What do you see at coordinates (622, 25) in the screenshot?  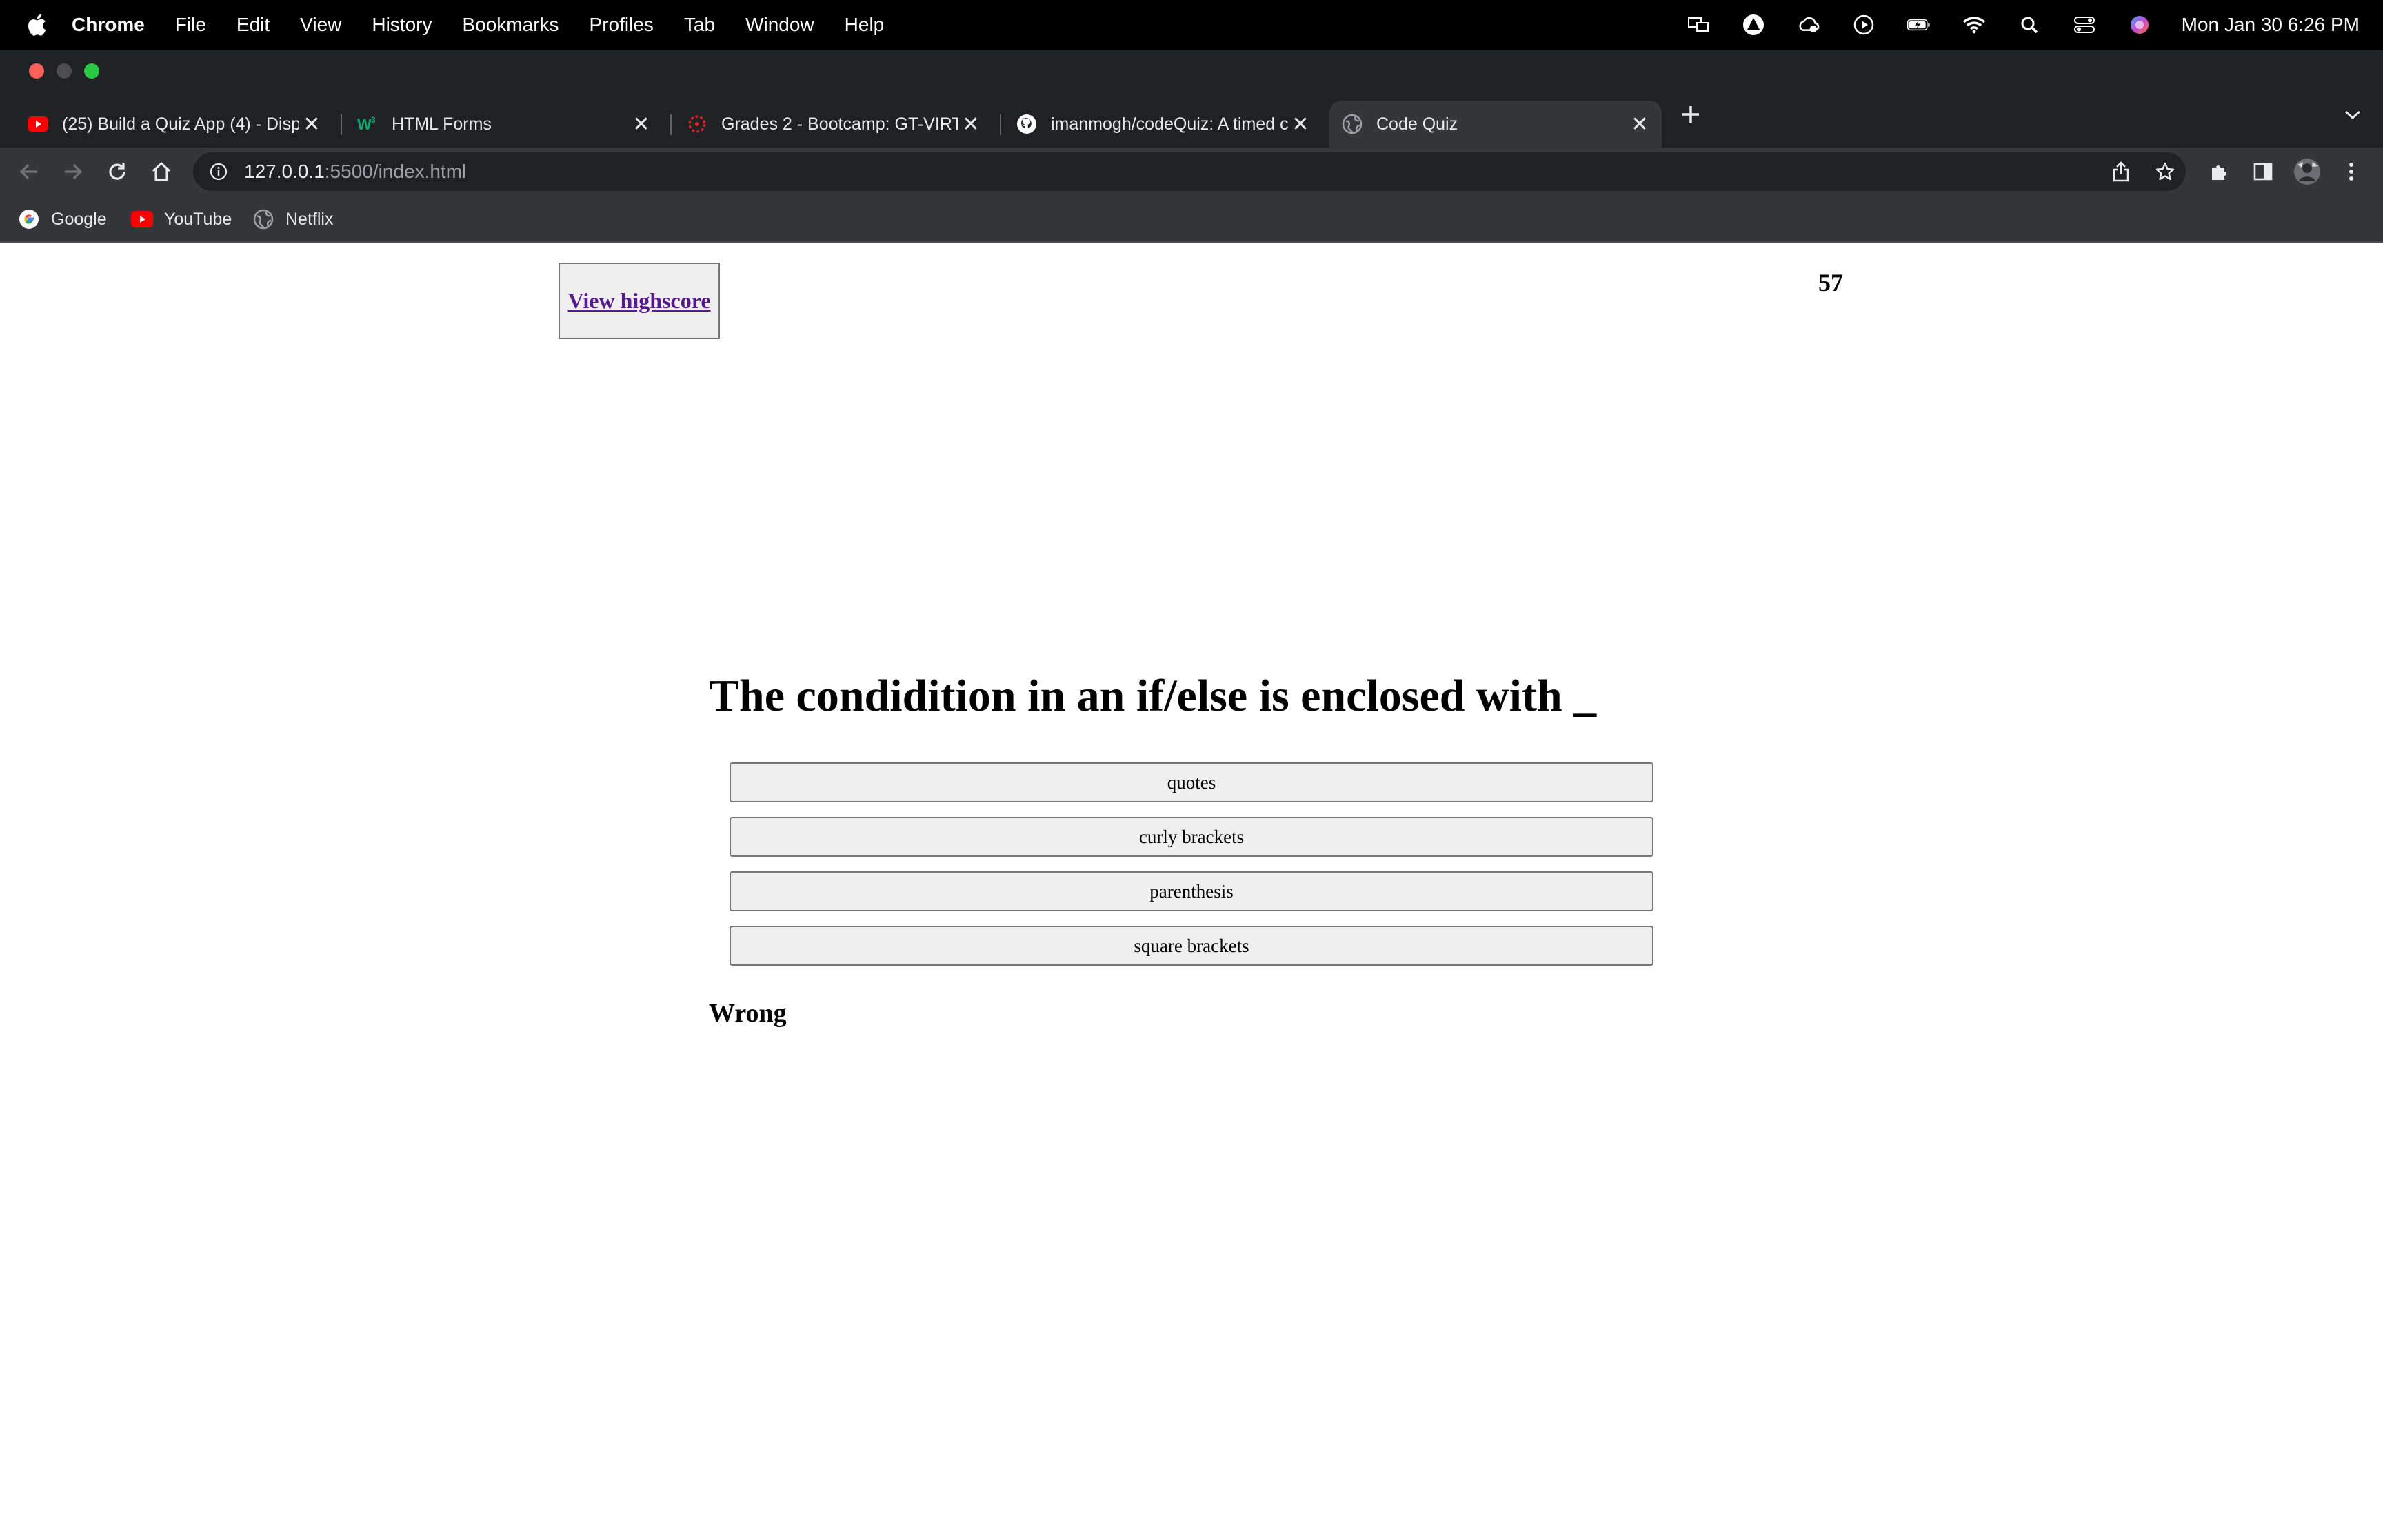 I see `menu-profiles: Profiles` at bounding box center [622, 25].